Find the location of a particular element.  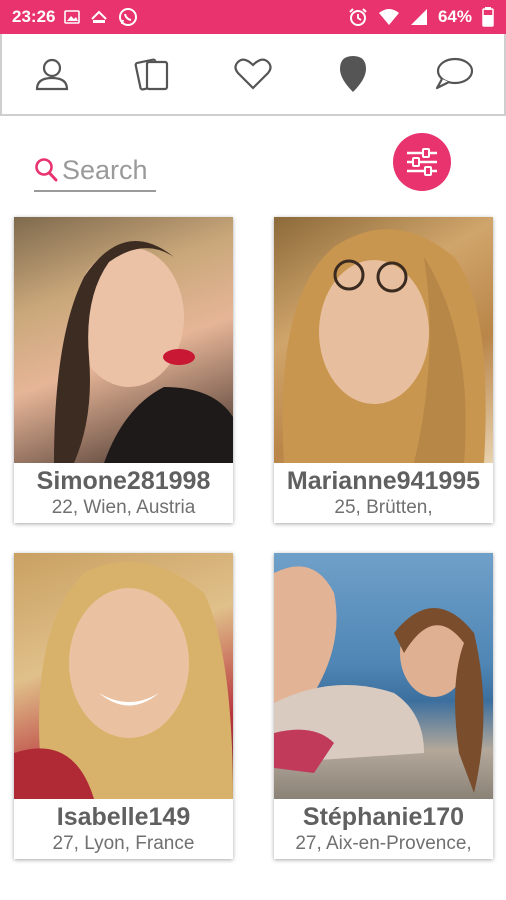

location-pin-icon is located at coordinates (353, 74).